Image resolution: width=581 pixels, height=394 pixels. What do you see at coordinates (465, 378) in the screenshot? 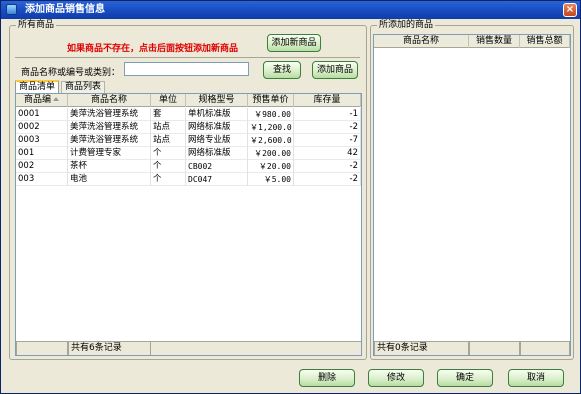
I see `ok-button: 确定` at bounding box center [465, 378].